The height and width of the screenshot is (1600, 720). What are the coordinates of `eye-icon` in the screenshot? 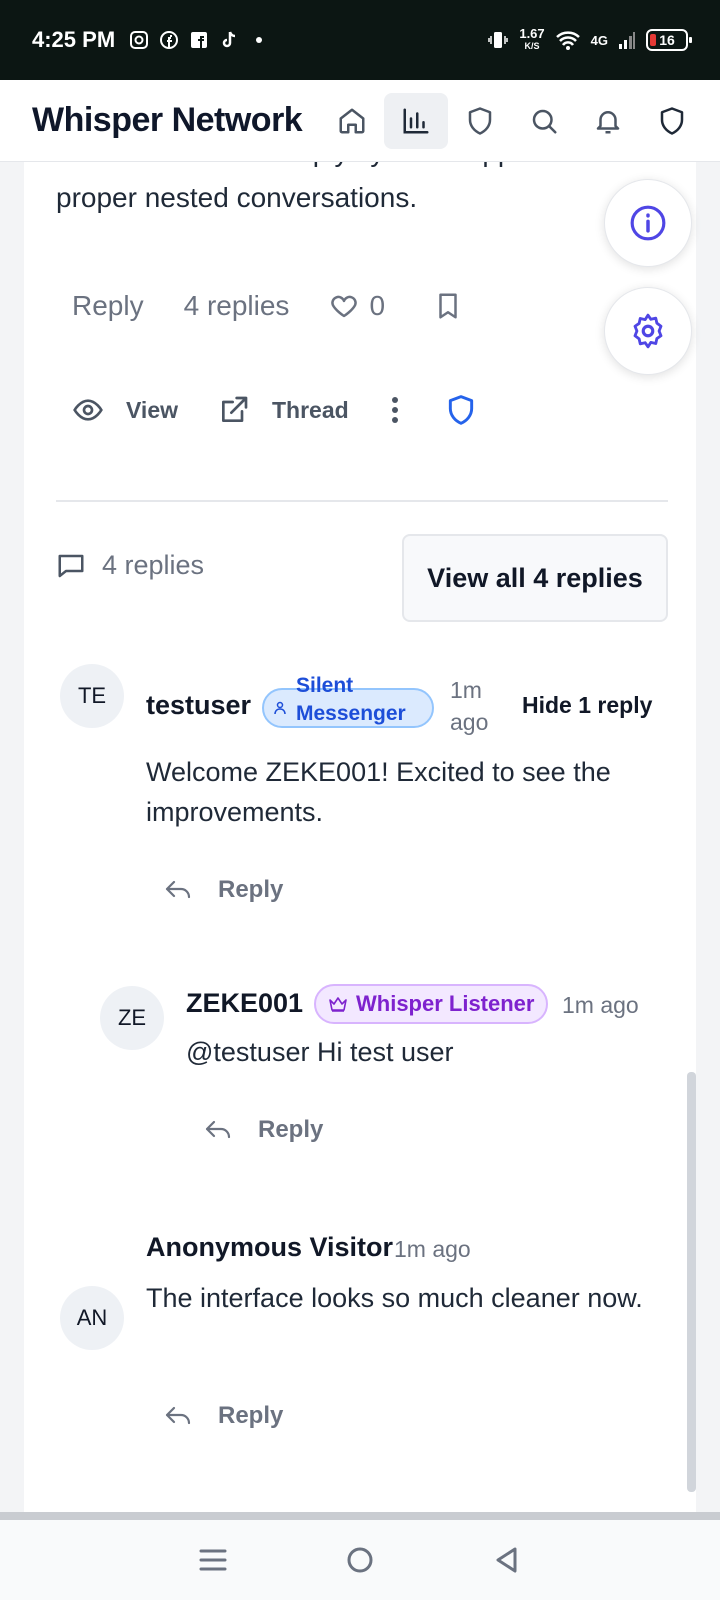 It's located at (88, 410).